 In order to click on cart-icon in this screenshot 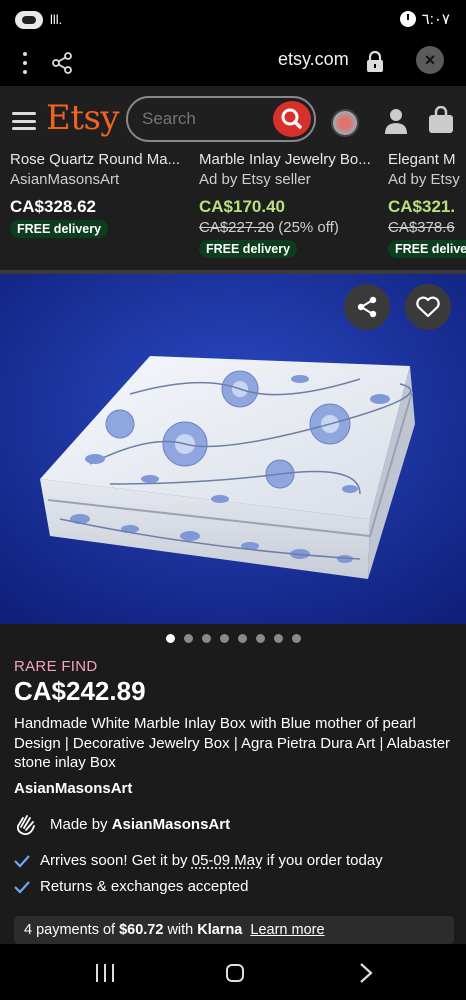, I will do `click(441, 120)`.